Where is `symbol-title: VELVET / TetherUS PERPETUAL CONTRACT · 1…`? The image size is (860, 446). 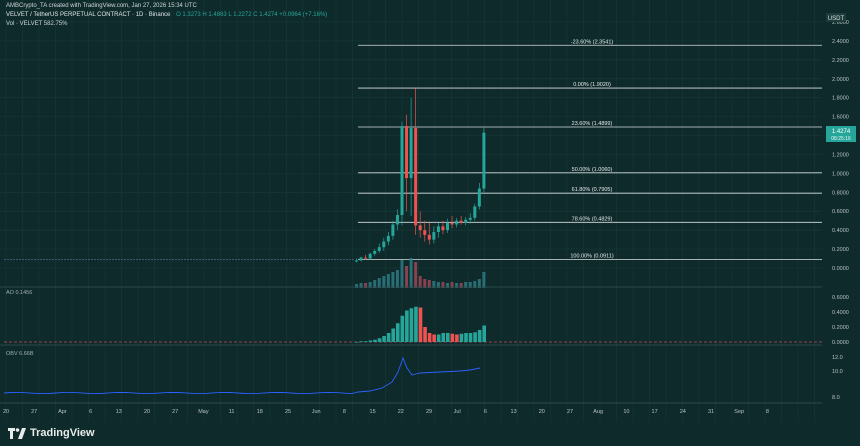 symbol-title: VELVET / TetherUS PERPETUAL CONTRACT · 1… is located at coordinates (88, 15).